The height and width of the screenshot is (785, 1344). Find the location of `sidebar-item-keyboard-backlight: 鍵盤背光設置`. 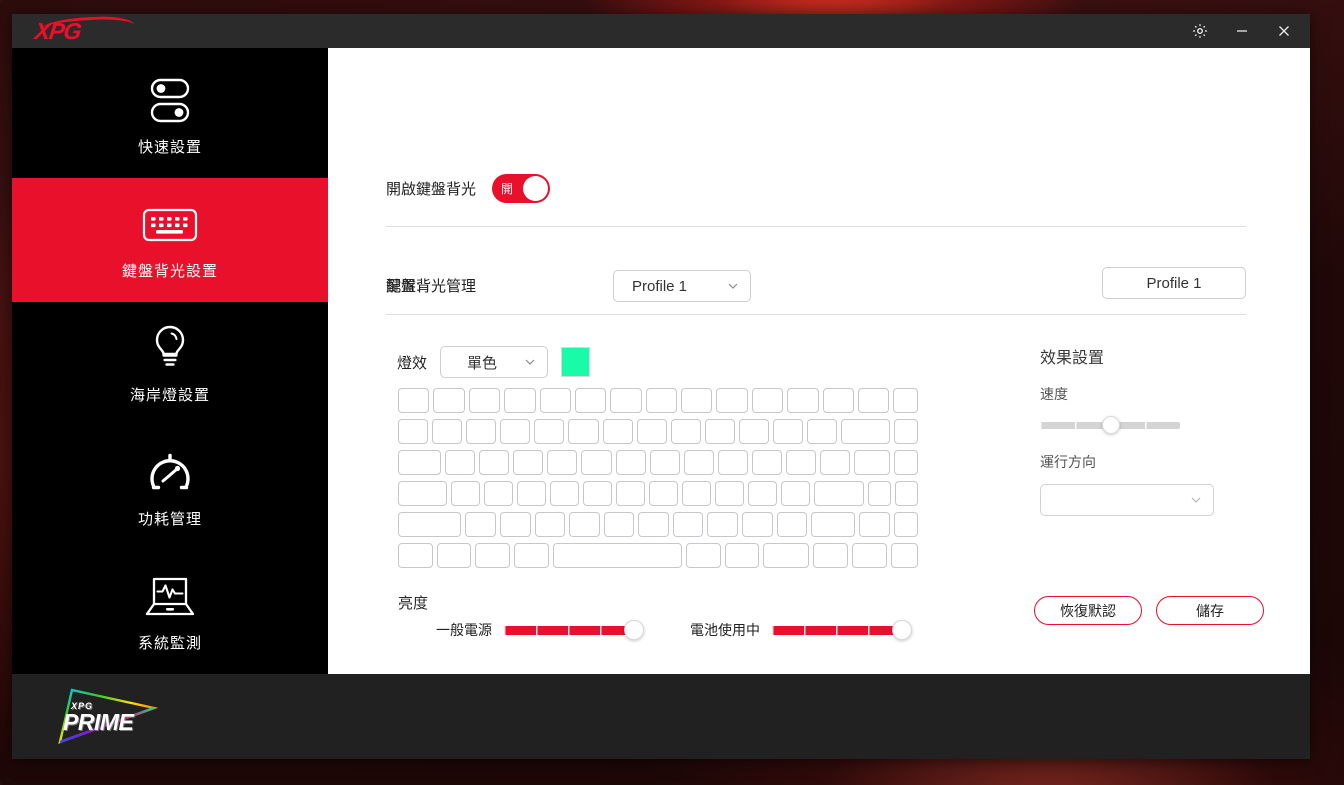

sidebar-item-keyboard-backlight: 鍵盤背光設置 is located at coordinates (170, 240).